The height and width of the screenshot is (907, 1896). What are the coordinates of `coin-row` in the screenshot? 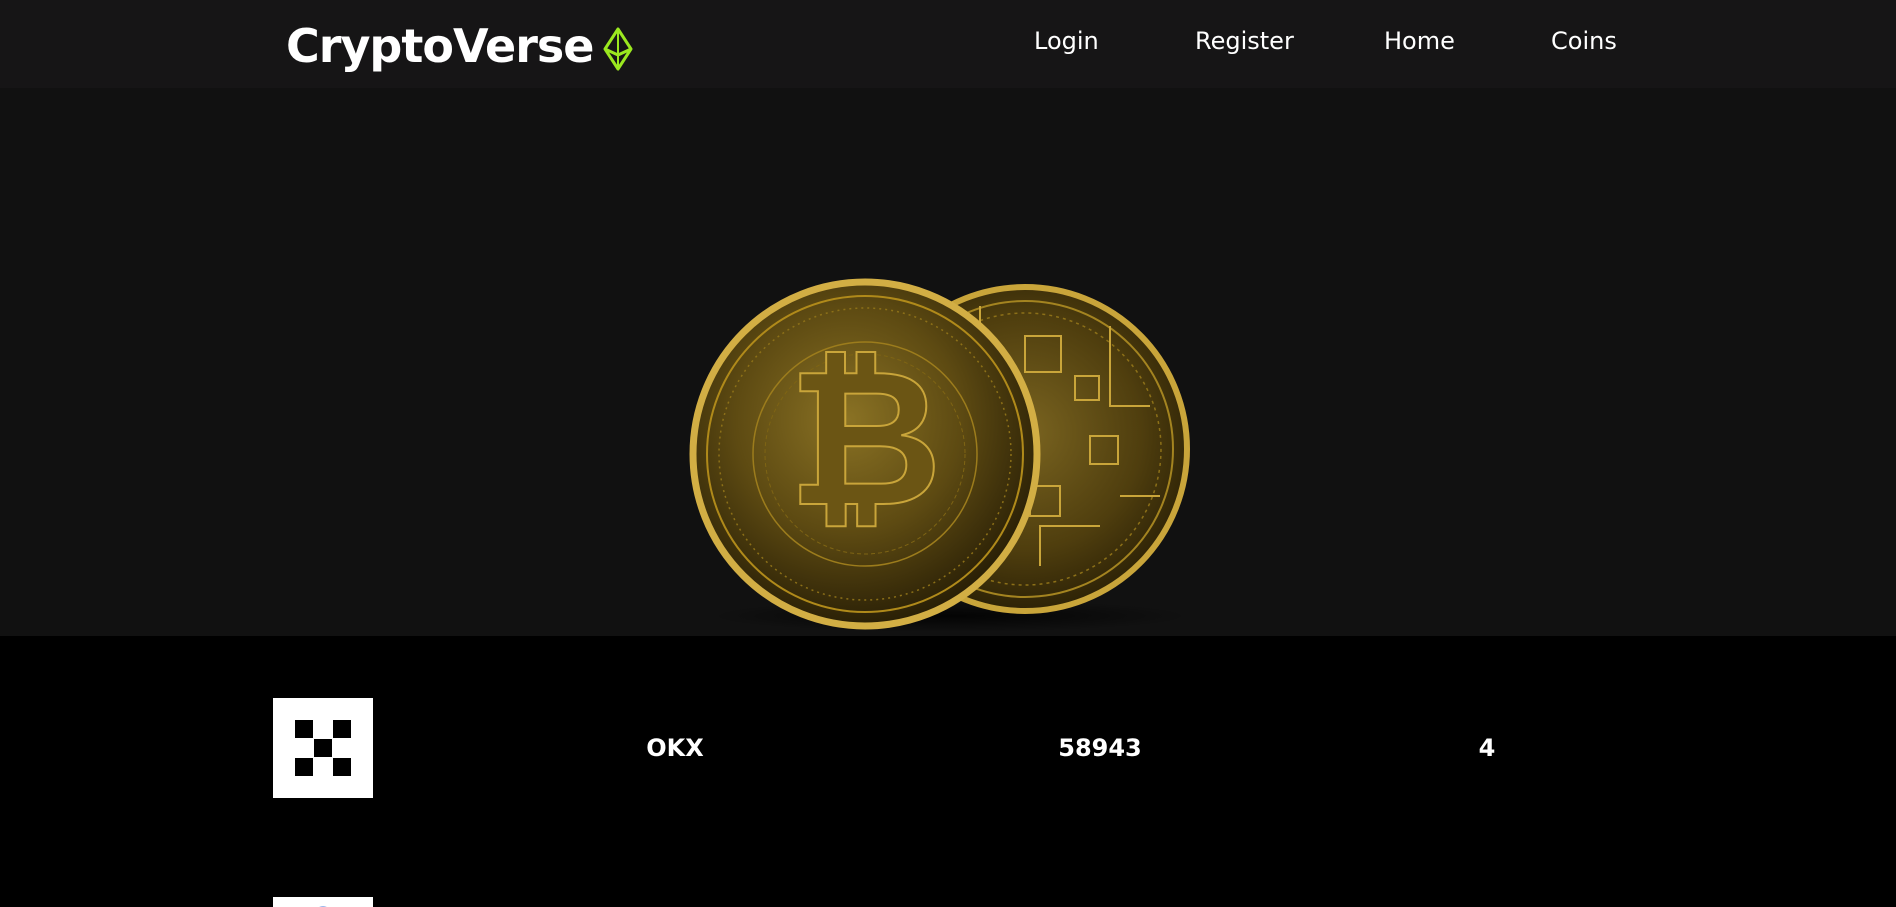 It's located at (948, 902).